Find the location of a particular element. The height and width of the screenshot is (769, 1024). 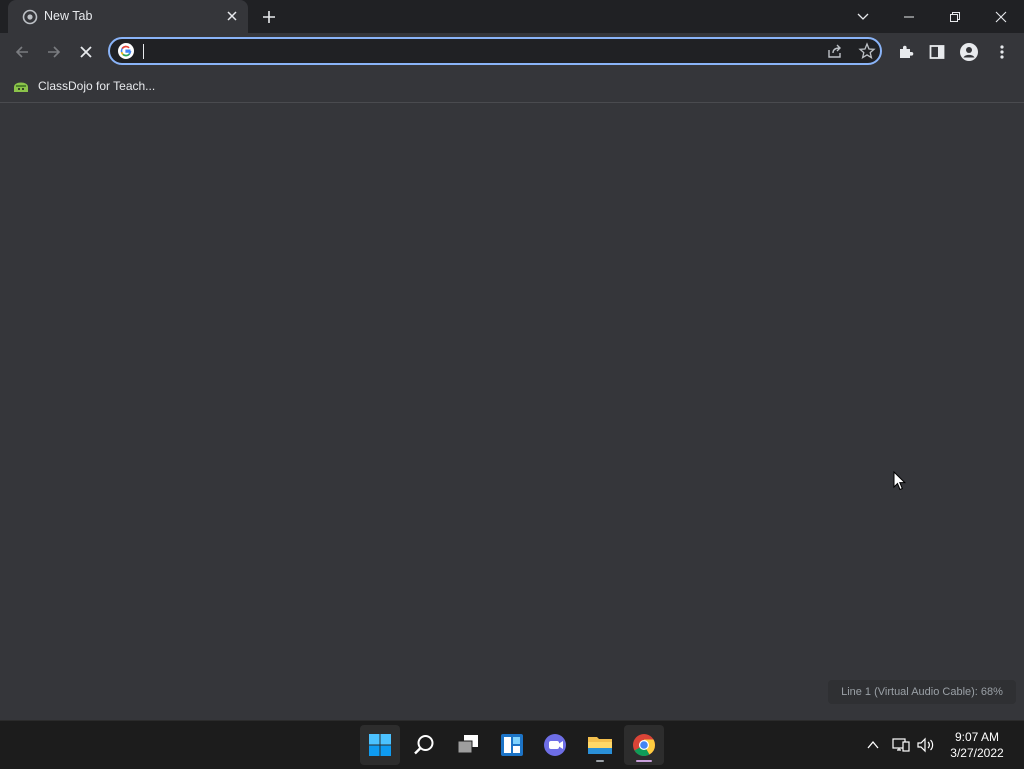

task-view-button is located at coordinates (468, 745).